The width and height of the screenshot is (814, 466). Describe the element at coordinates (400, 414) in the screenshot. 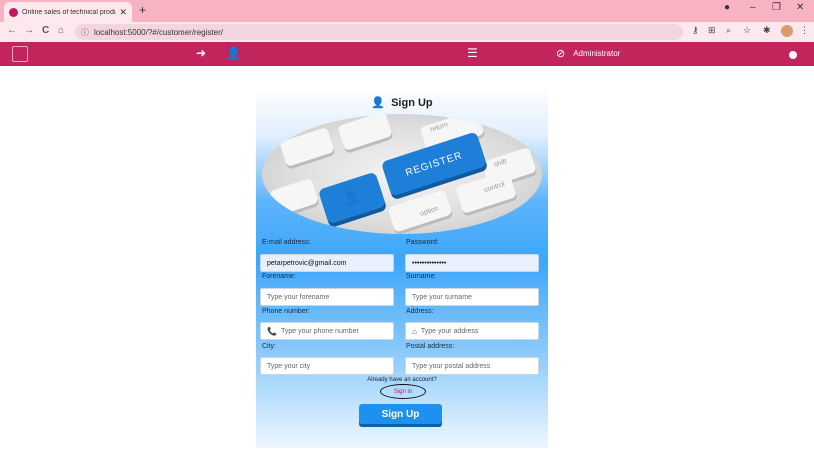

I see `sign-up-button: Sign Up` at that location.